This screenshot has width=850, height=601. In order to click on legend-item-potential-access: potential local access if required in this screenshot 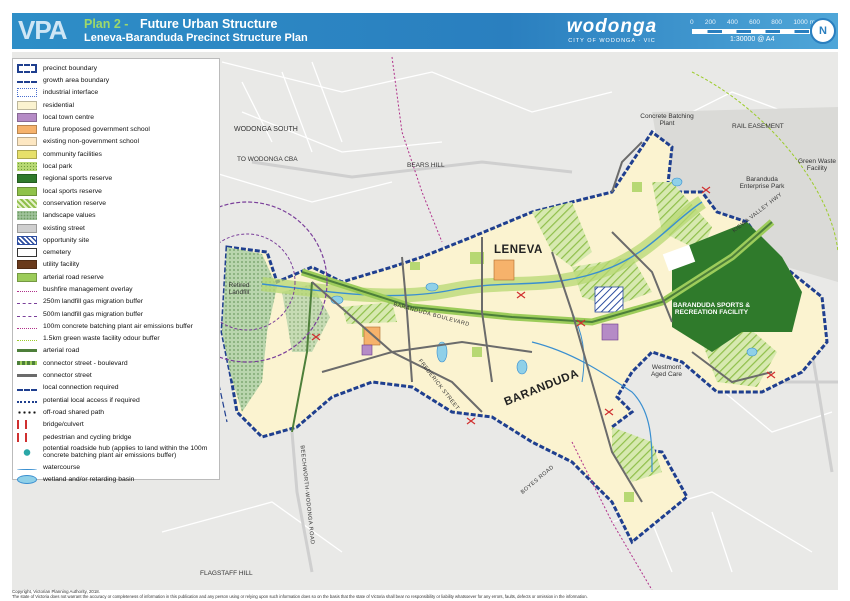, I will do `click(116, 400)`.